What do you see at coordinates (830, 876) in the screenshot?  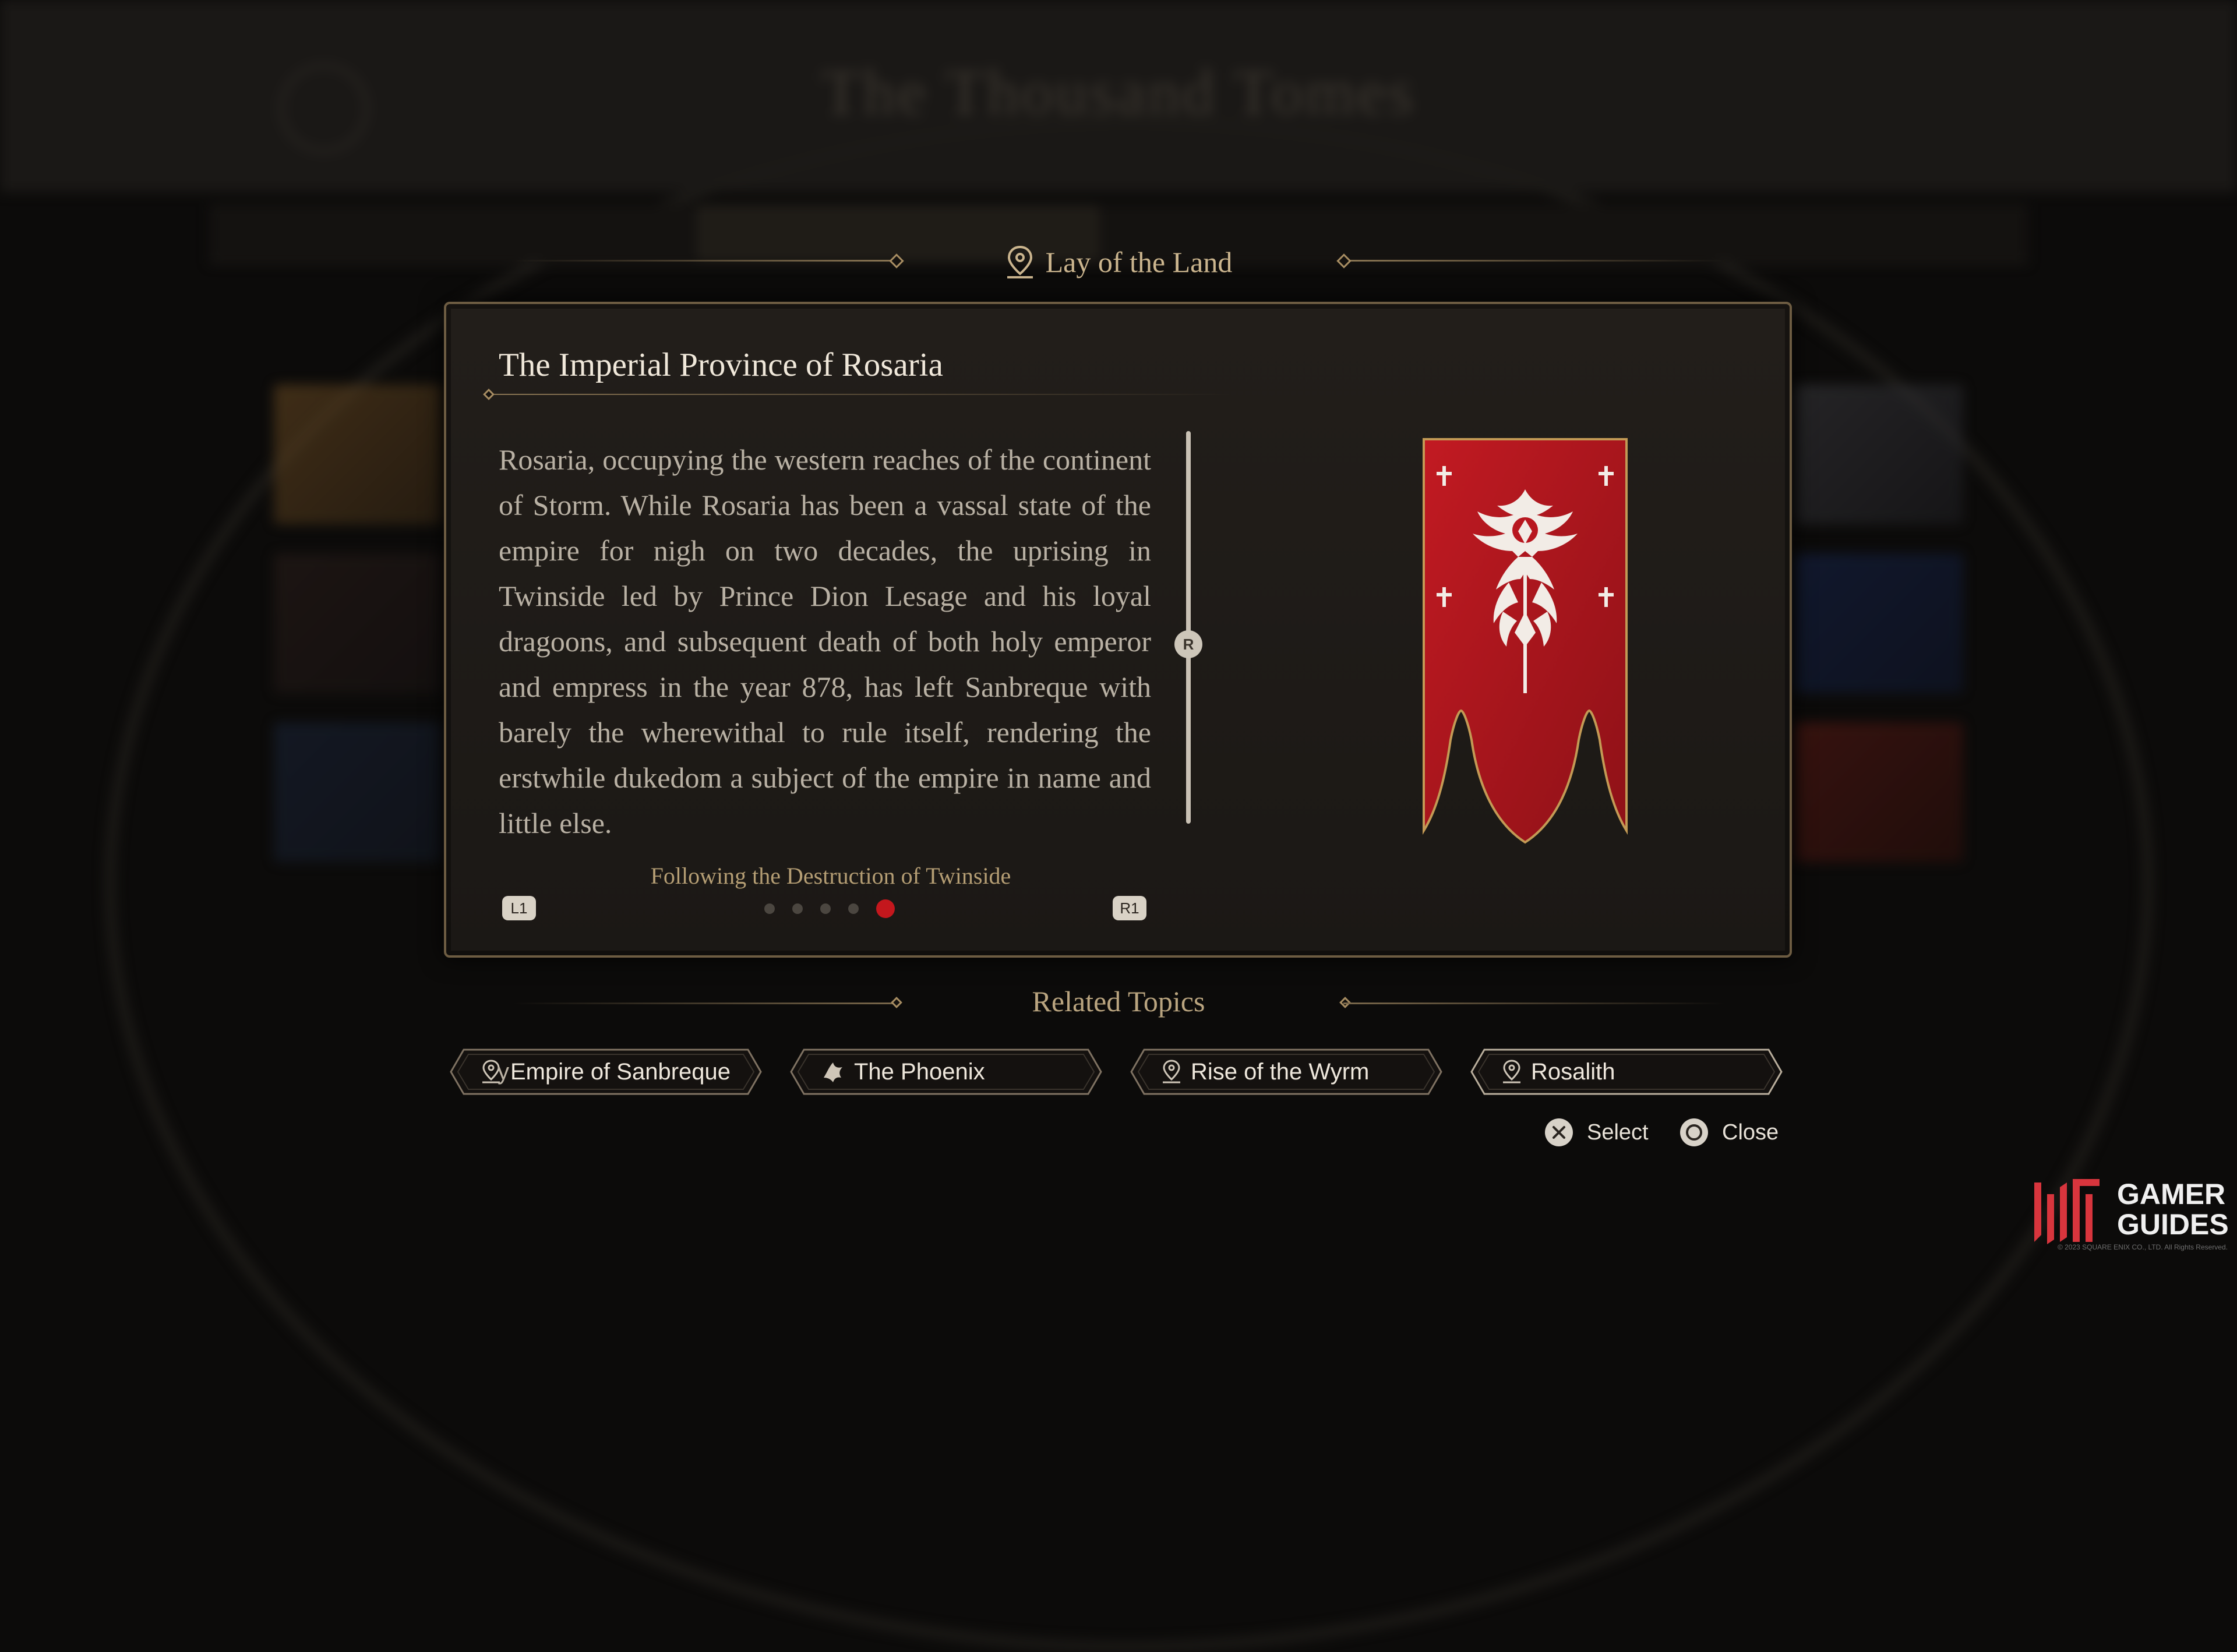 I see `page-caption: Following the Destruction of Twinside` at bounding box center [830, 876].